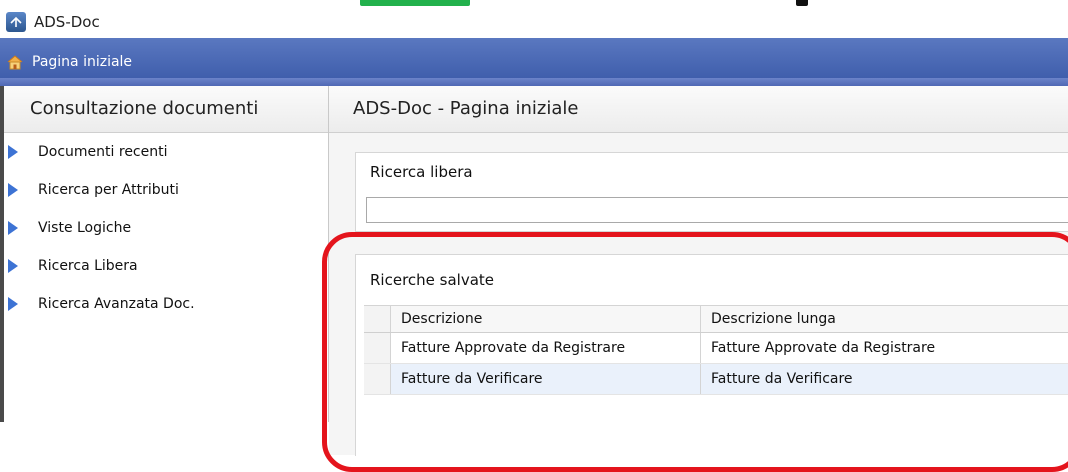  What do you see at coordinates (717, 210) in the screenshot?
I see `free-search-input` at bounding box center [717, 210].